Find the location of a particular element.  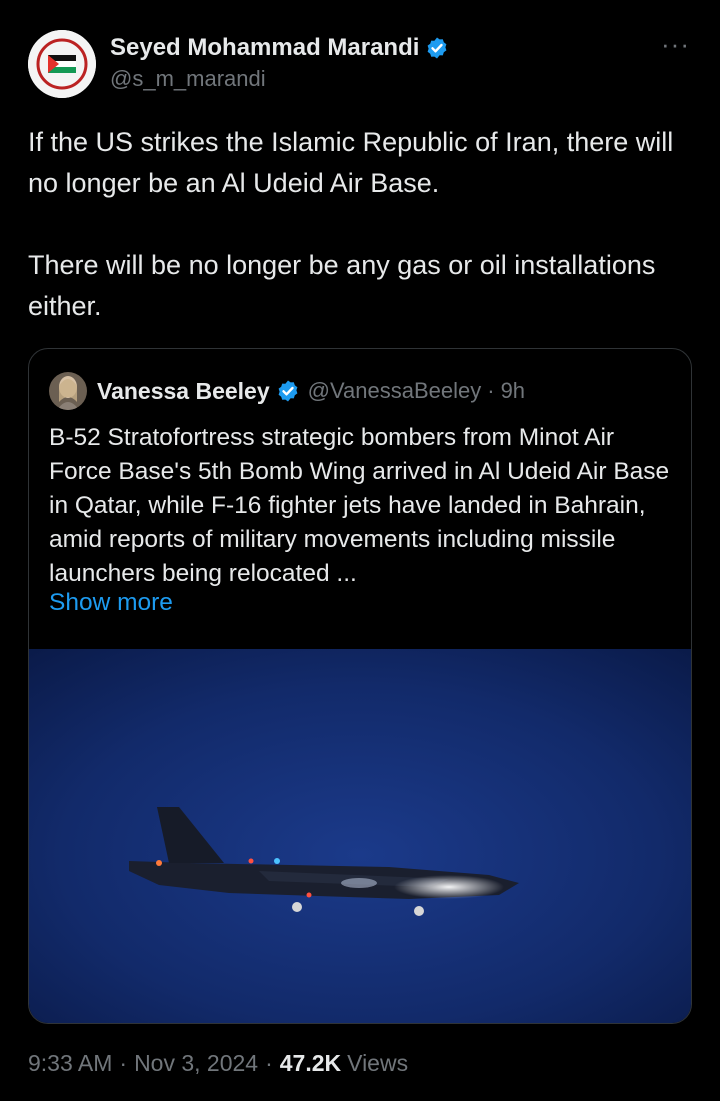

author-handle: @s_m_marandi is located at coordinates (279, 79).